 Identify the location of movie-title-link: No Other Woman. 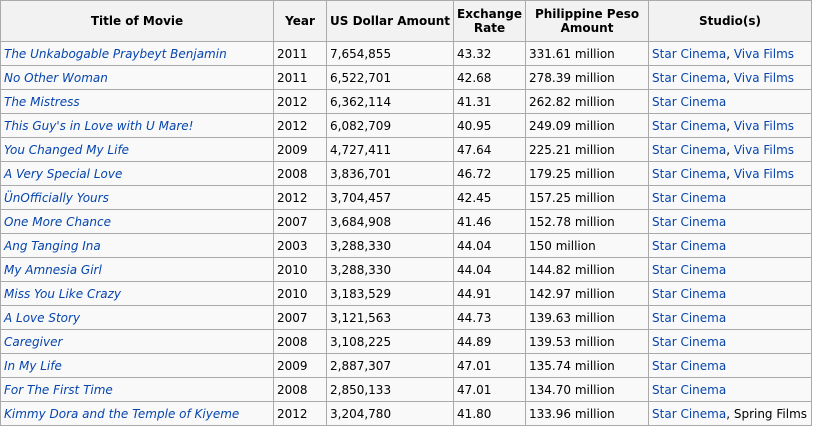
(56, 78).